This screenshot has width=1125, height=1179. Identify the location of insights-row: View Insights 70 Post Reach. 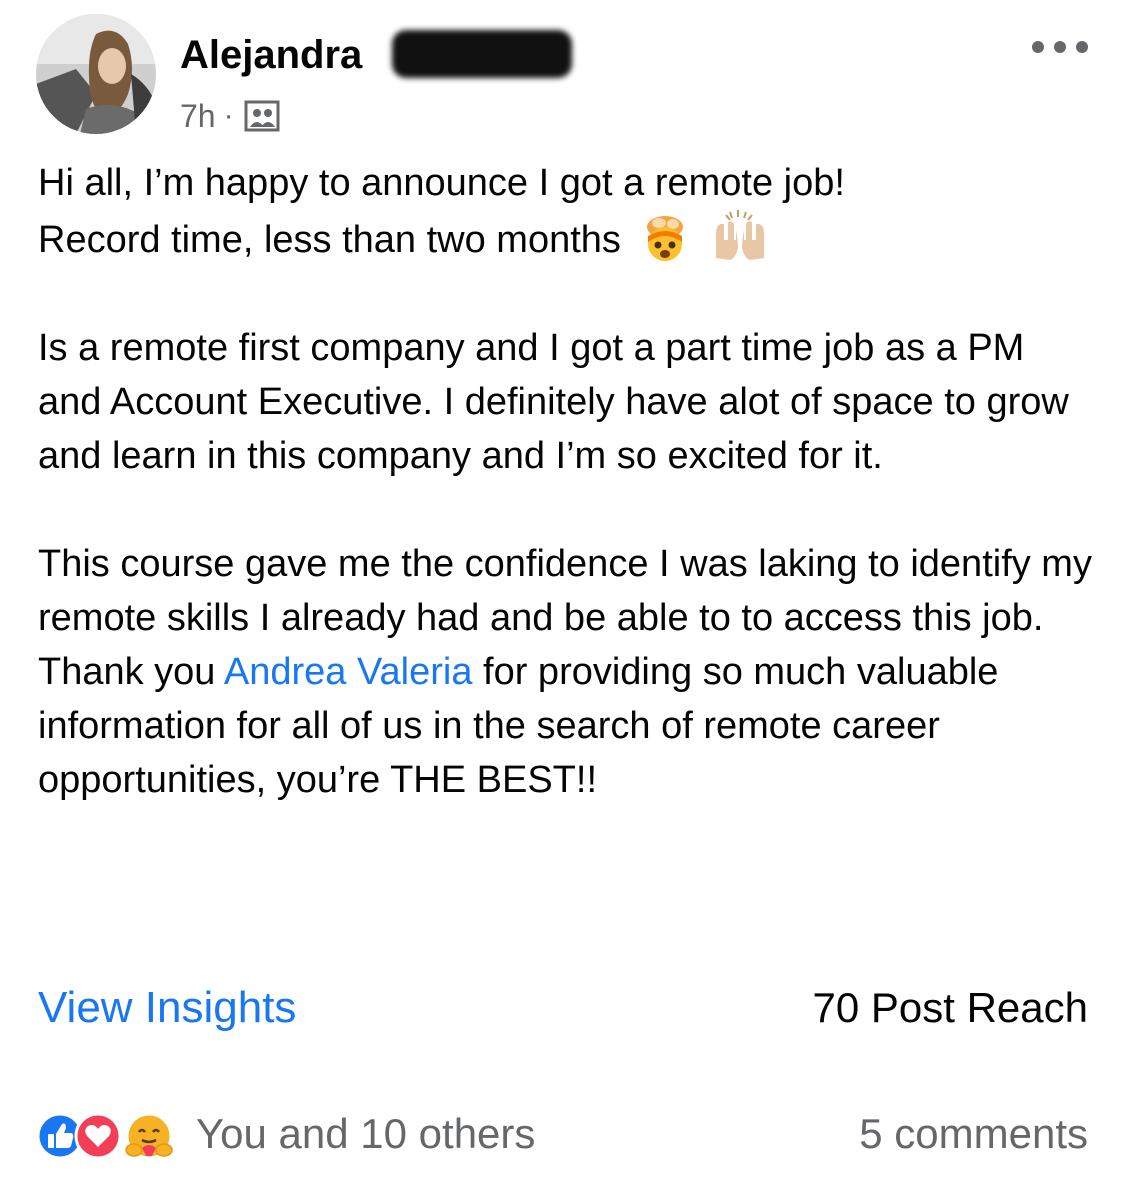
(563, 1008).